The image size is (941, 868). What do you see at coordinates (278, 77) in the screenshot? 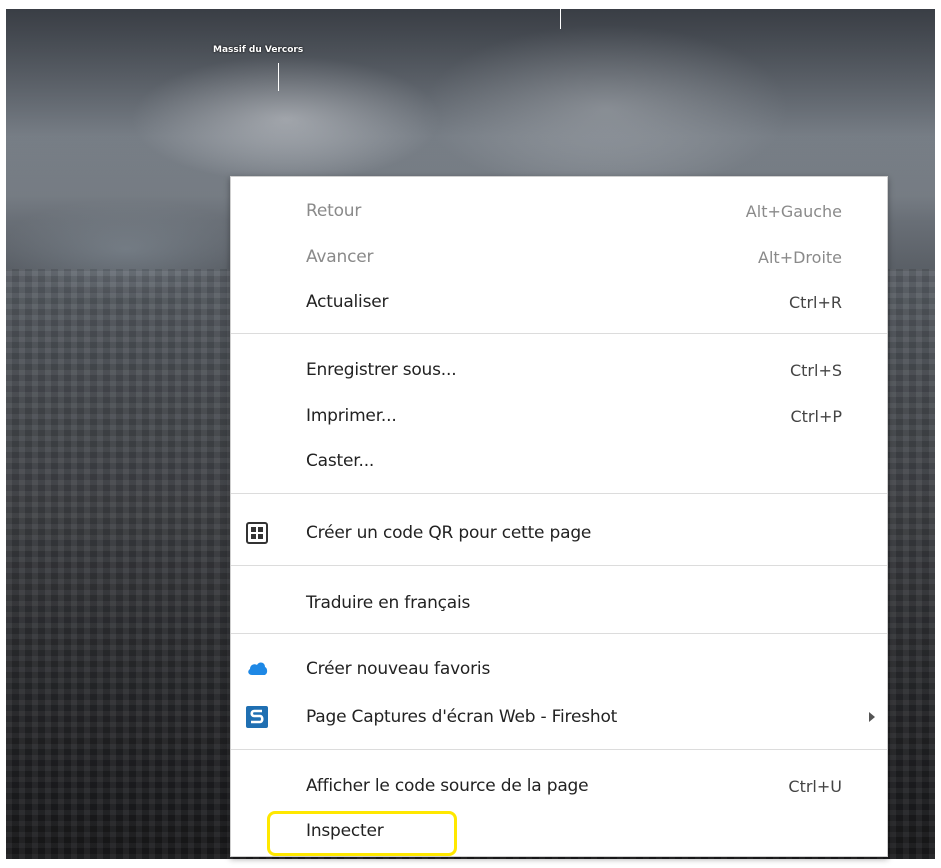
I see `peak-marker-line` at bounding box center [278, 77].